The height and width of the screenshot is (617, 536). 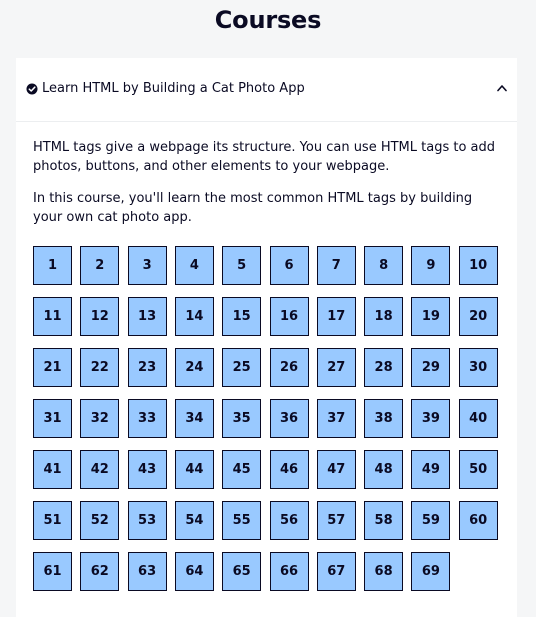 I want to click on step-button: 25, so click(x=242, y=367).